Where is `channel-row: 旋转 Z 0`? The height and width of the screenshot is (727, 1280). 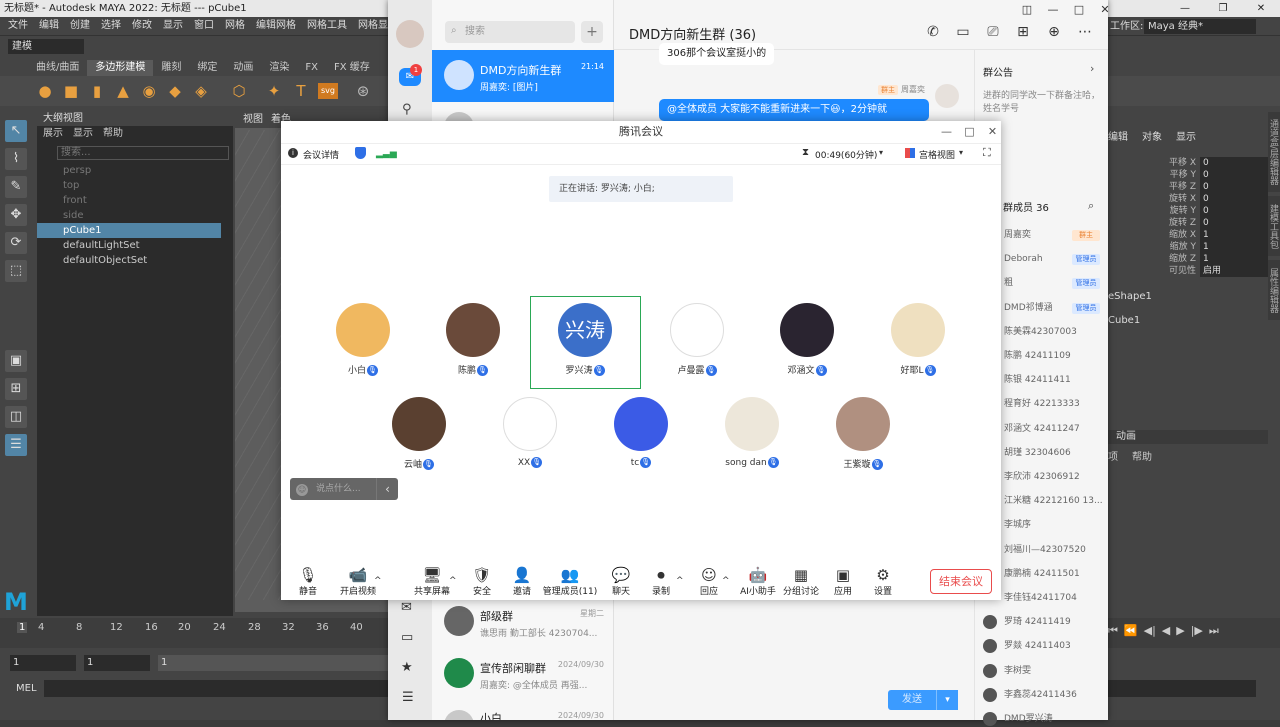 channel-row: 旋转 Z 0 is located at coordinates (1204, 223).